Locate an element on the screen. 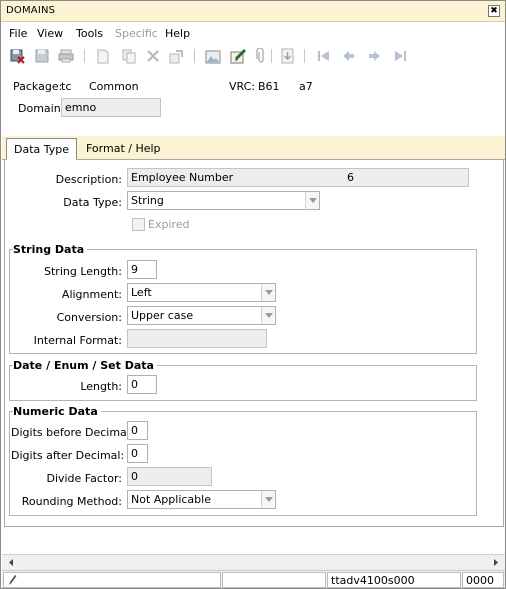 The width and height of the screenshot is (506, 589). next-record-icon is located at coordinates (374, 56).